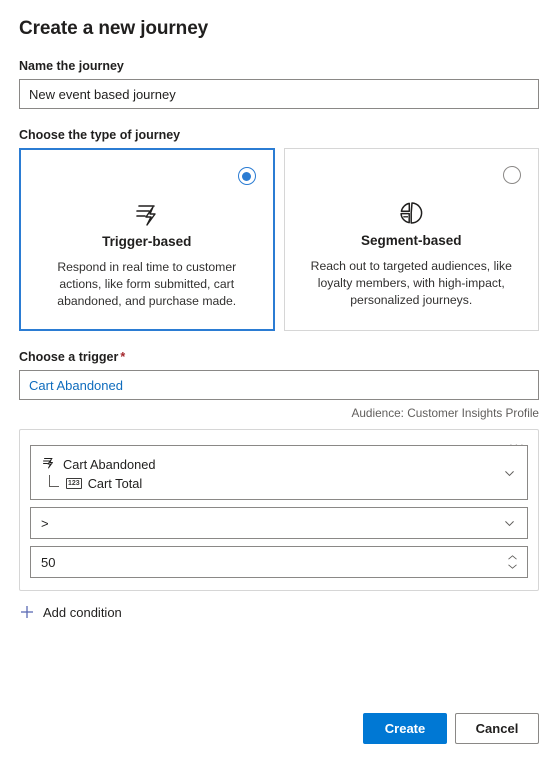 This screenshot has width=558, height=761. I want to click on journey-type-title: Segment-based, so click(411, 240).